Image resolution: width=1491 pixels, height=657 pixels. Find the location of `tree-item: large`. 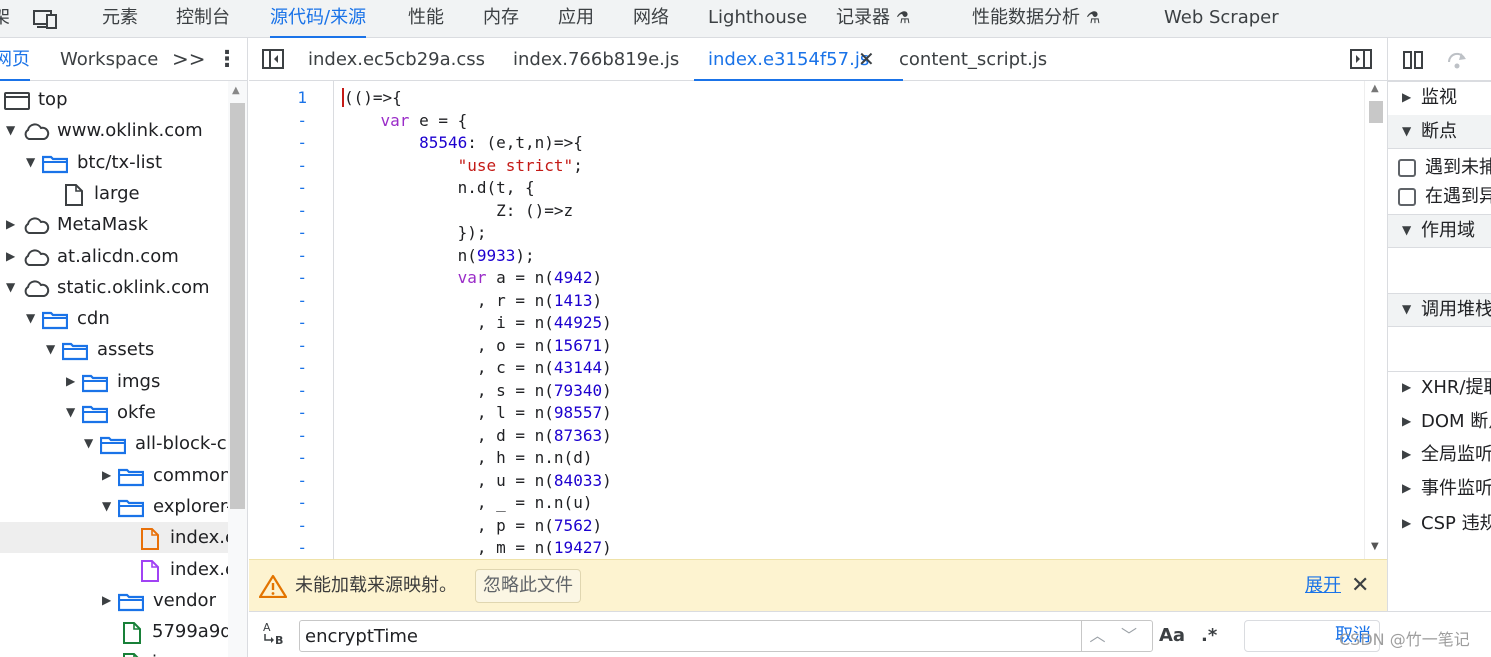

tree-item: large is located at coordinates (114, 193).